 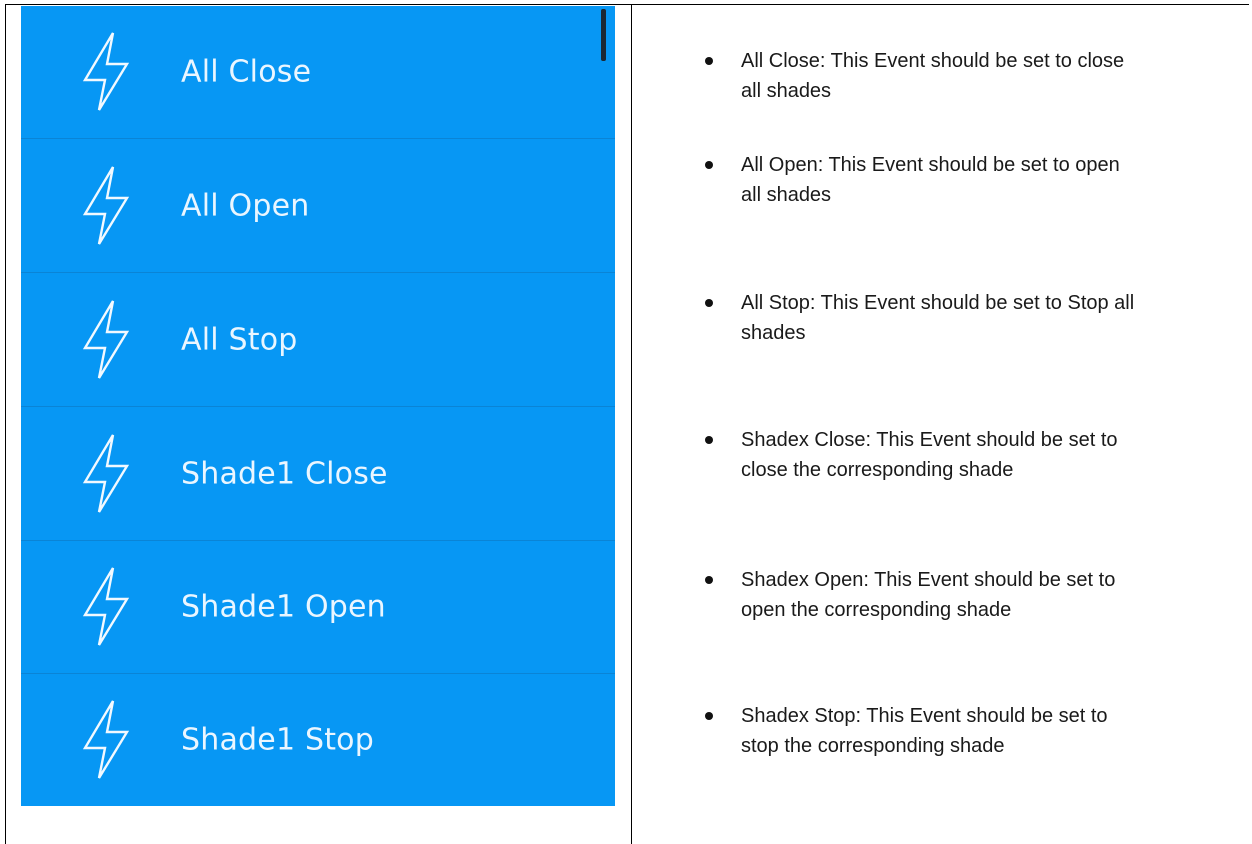 What do you see at coordinates (928, 580) in the screenshot?
I see `description-line: Shadex Open: This Event should be set to` at bounding box center [928, 580].